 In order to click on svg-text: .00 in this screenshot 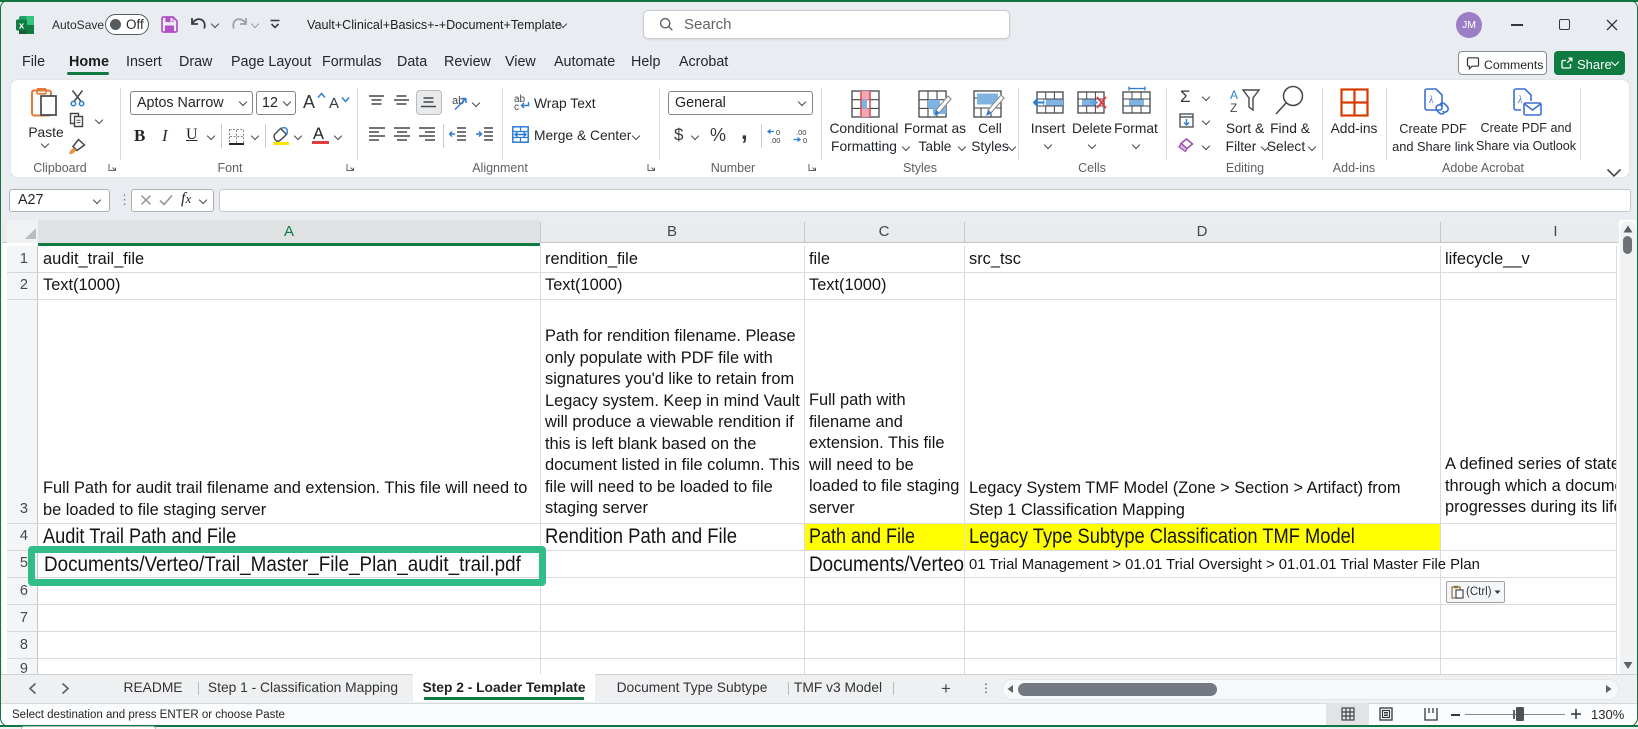, I will do `click(775, 140)`.